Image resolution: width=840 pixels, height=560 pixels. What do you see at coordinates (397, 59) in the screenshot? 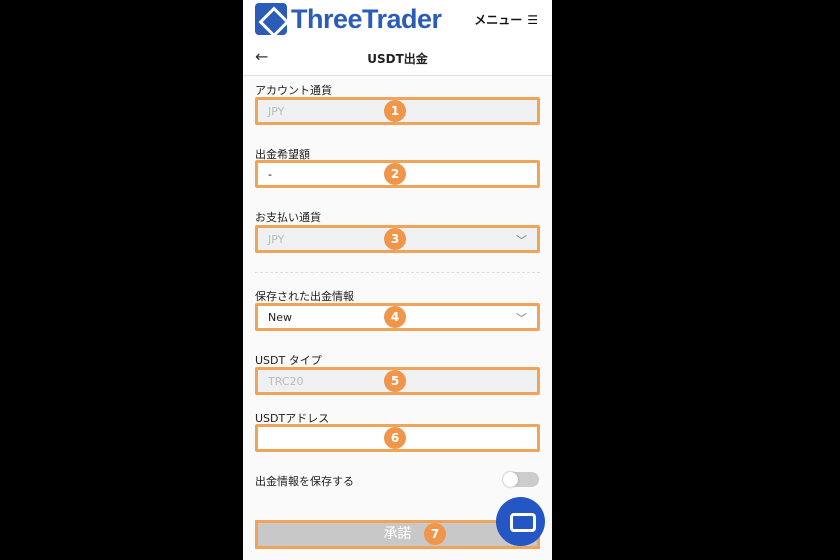
I see `page-title: USDT出金` at bounding box center [397, 59].